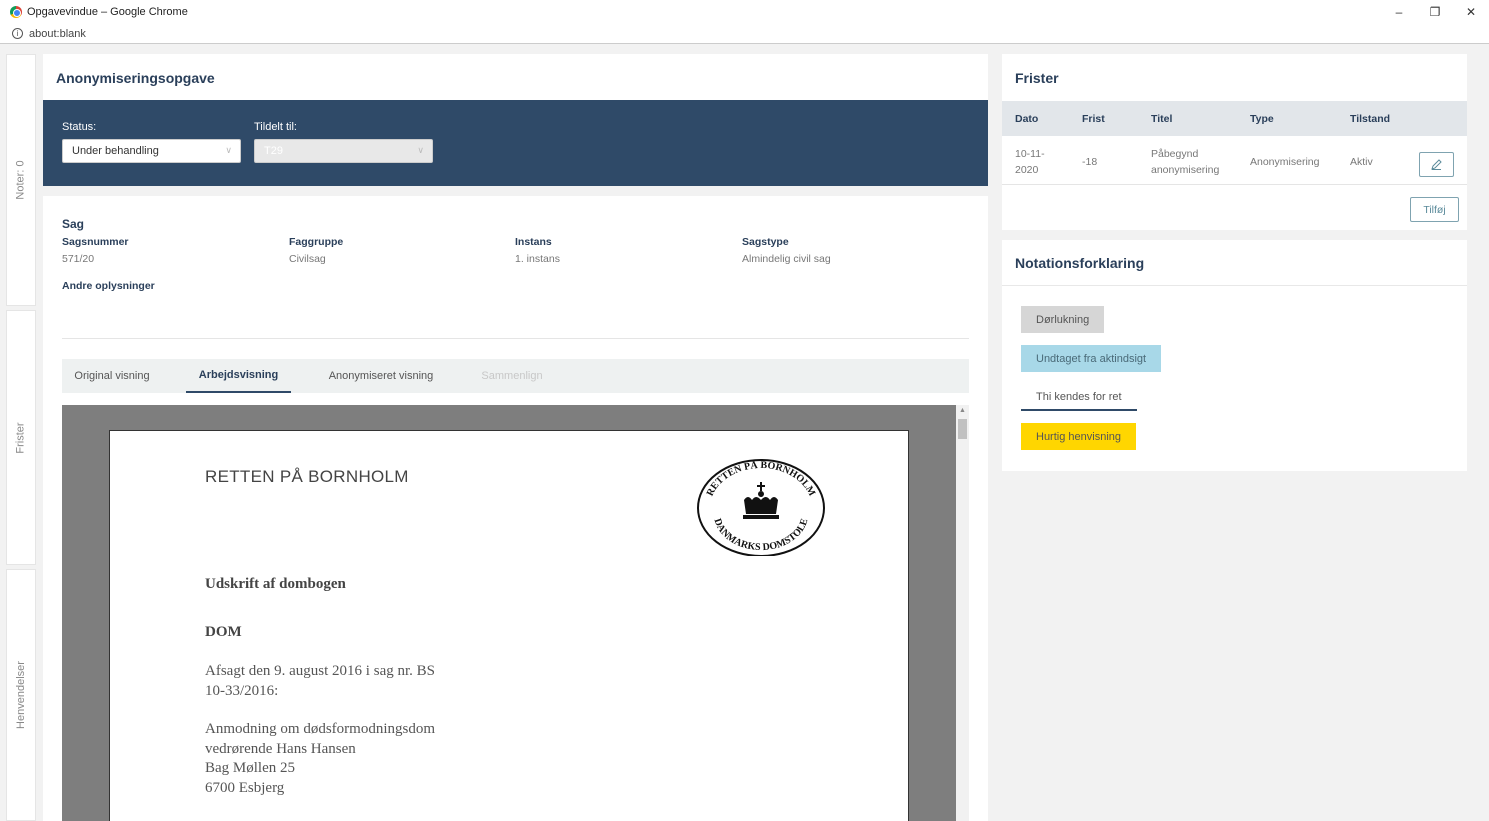 The width and height of the screenshot is (1489, 821). I want to click on chrome-logo-icon, so click(16, 12).